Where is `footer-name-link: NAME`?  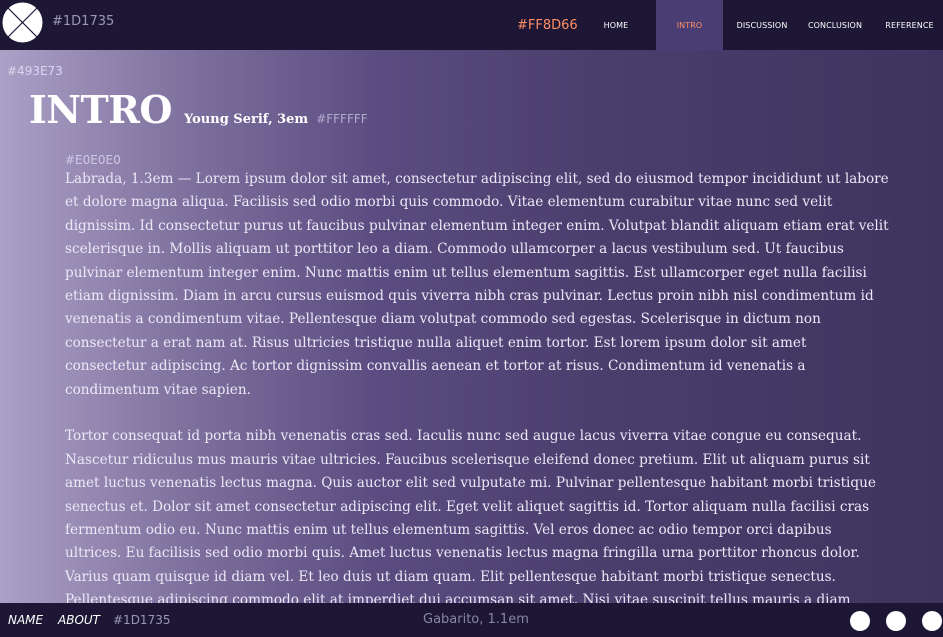 footer-name-link: NAME is located at coordinates (25, 620).